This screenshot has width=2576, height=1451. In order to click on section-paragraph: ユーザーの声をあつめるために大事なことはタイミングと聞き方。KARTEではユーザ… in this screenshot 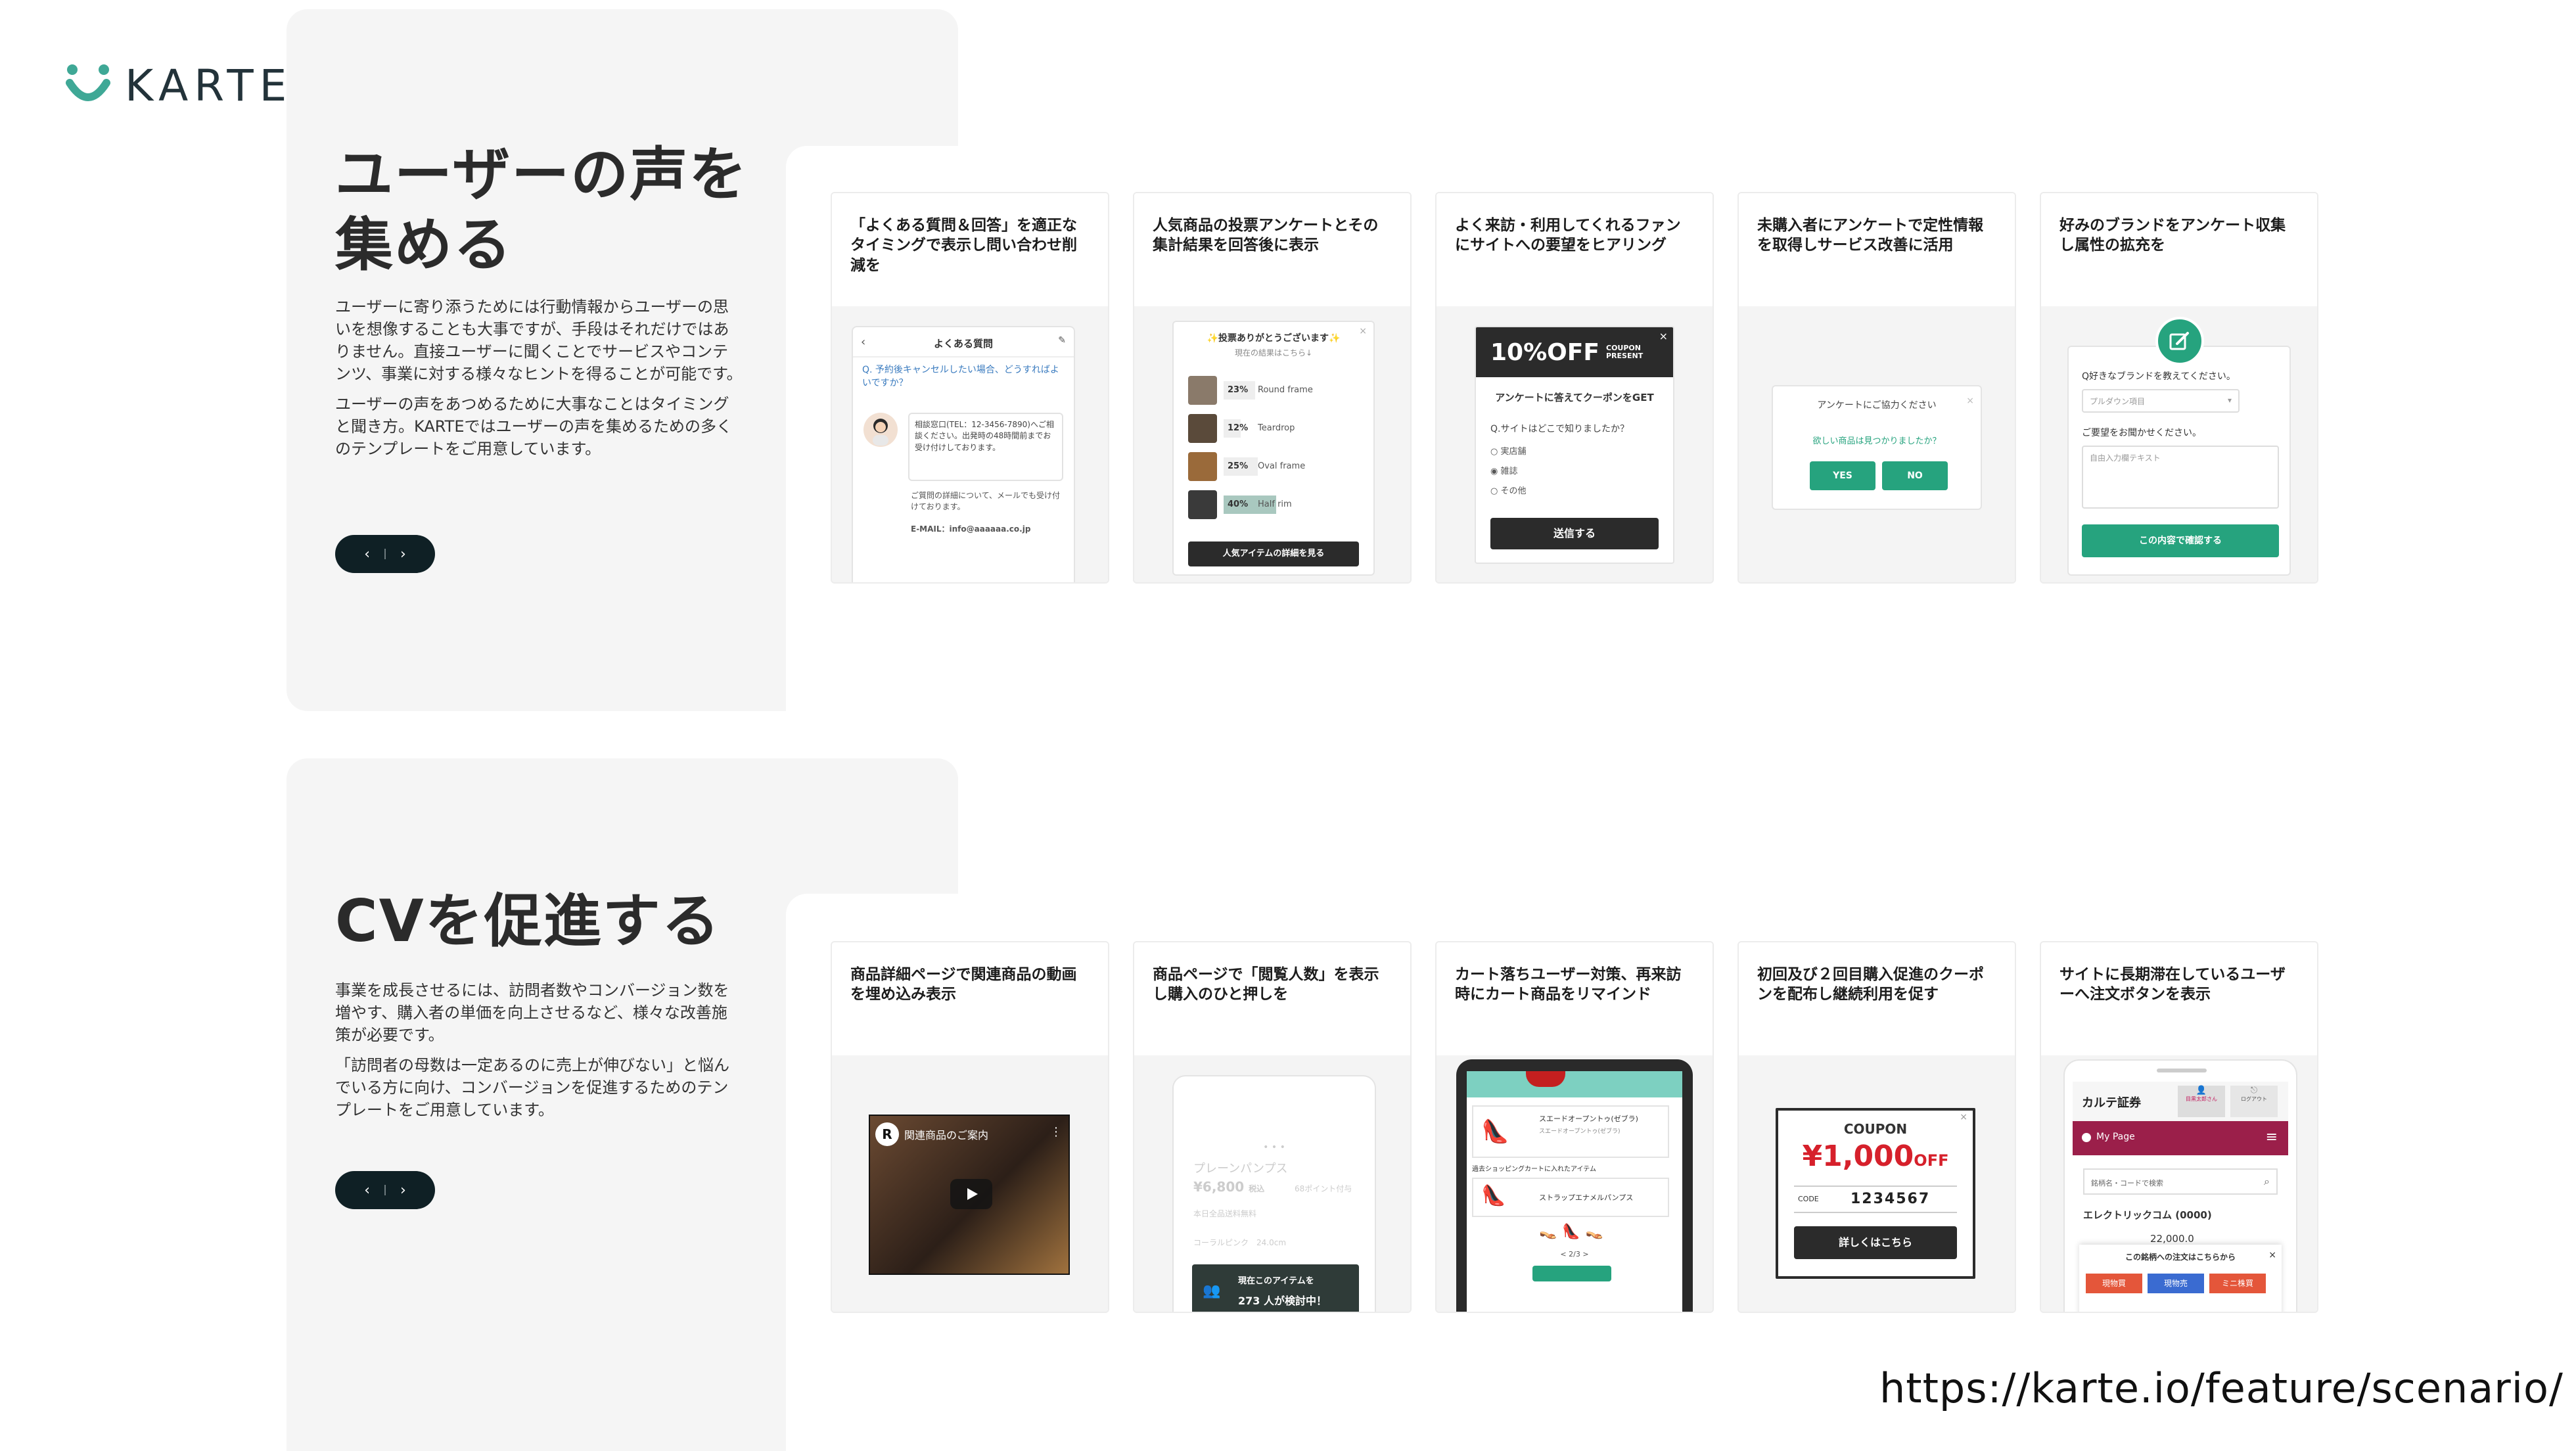, I will do `click(534, 427)`.